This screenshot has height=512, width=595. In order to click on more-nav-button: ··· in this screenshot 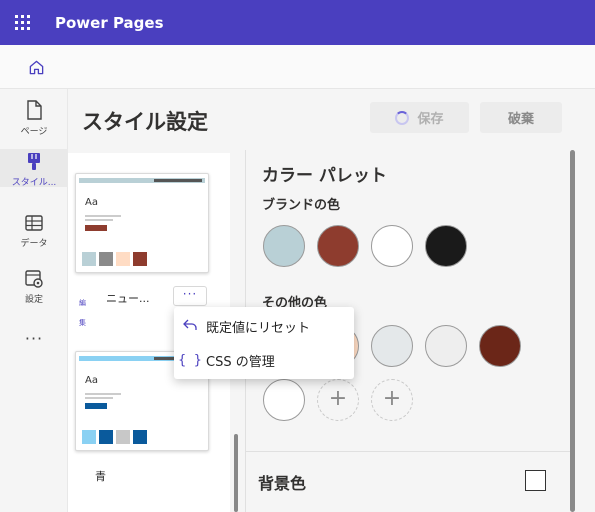, I will do `click(34, 338)`.